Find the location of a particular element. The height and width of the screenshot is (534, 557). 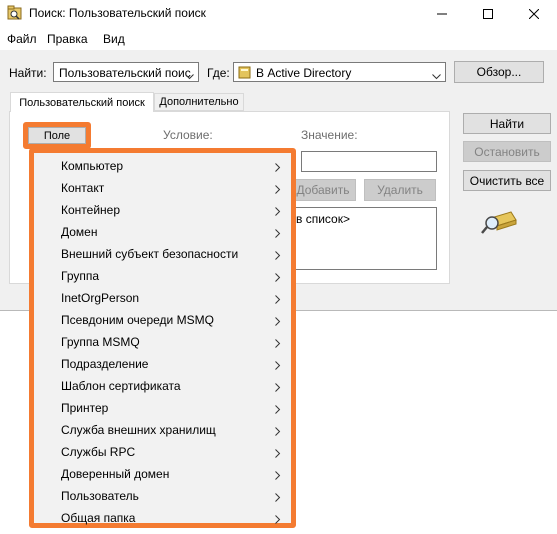

directory-icon is located at coordinates (244, 74).